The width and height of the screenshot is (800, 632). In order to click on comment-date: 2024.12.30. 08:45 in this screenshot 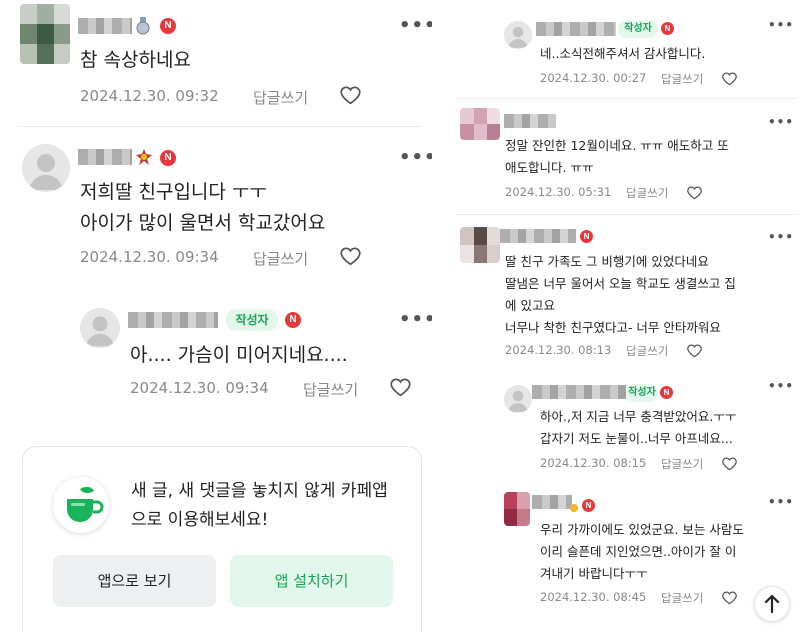, I will do `click(593, 597)`.